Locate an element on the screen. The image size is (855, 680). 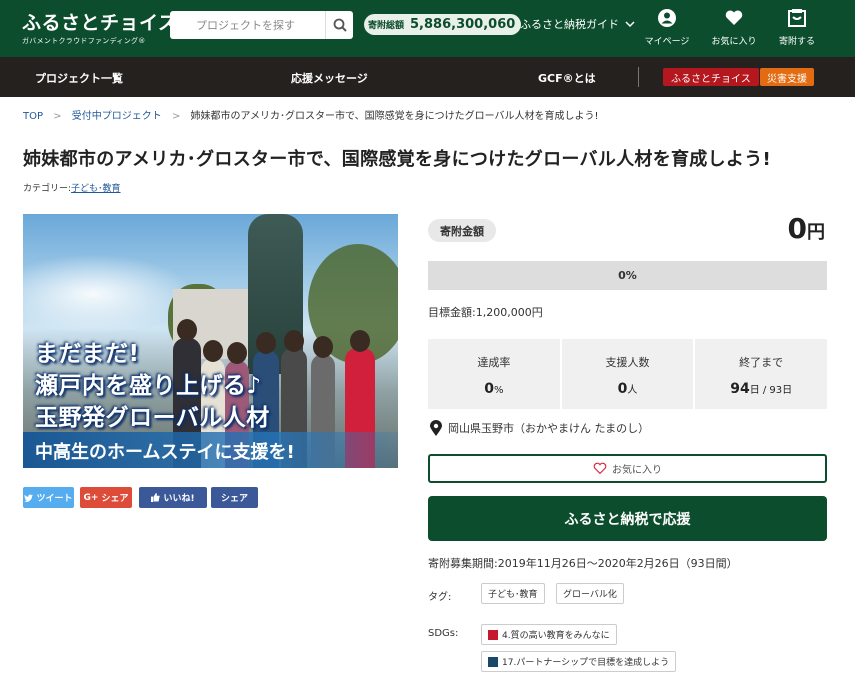
twitter-icon is located at coordinates (29, 498).